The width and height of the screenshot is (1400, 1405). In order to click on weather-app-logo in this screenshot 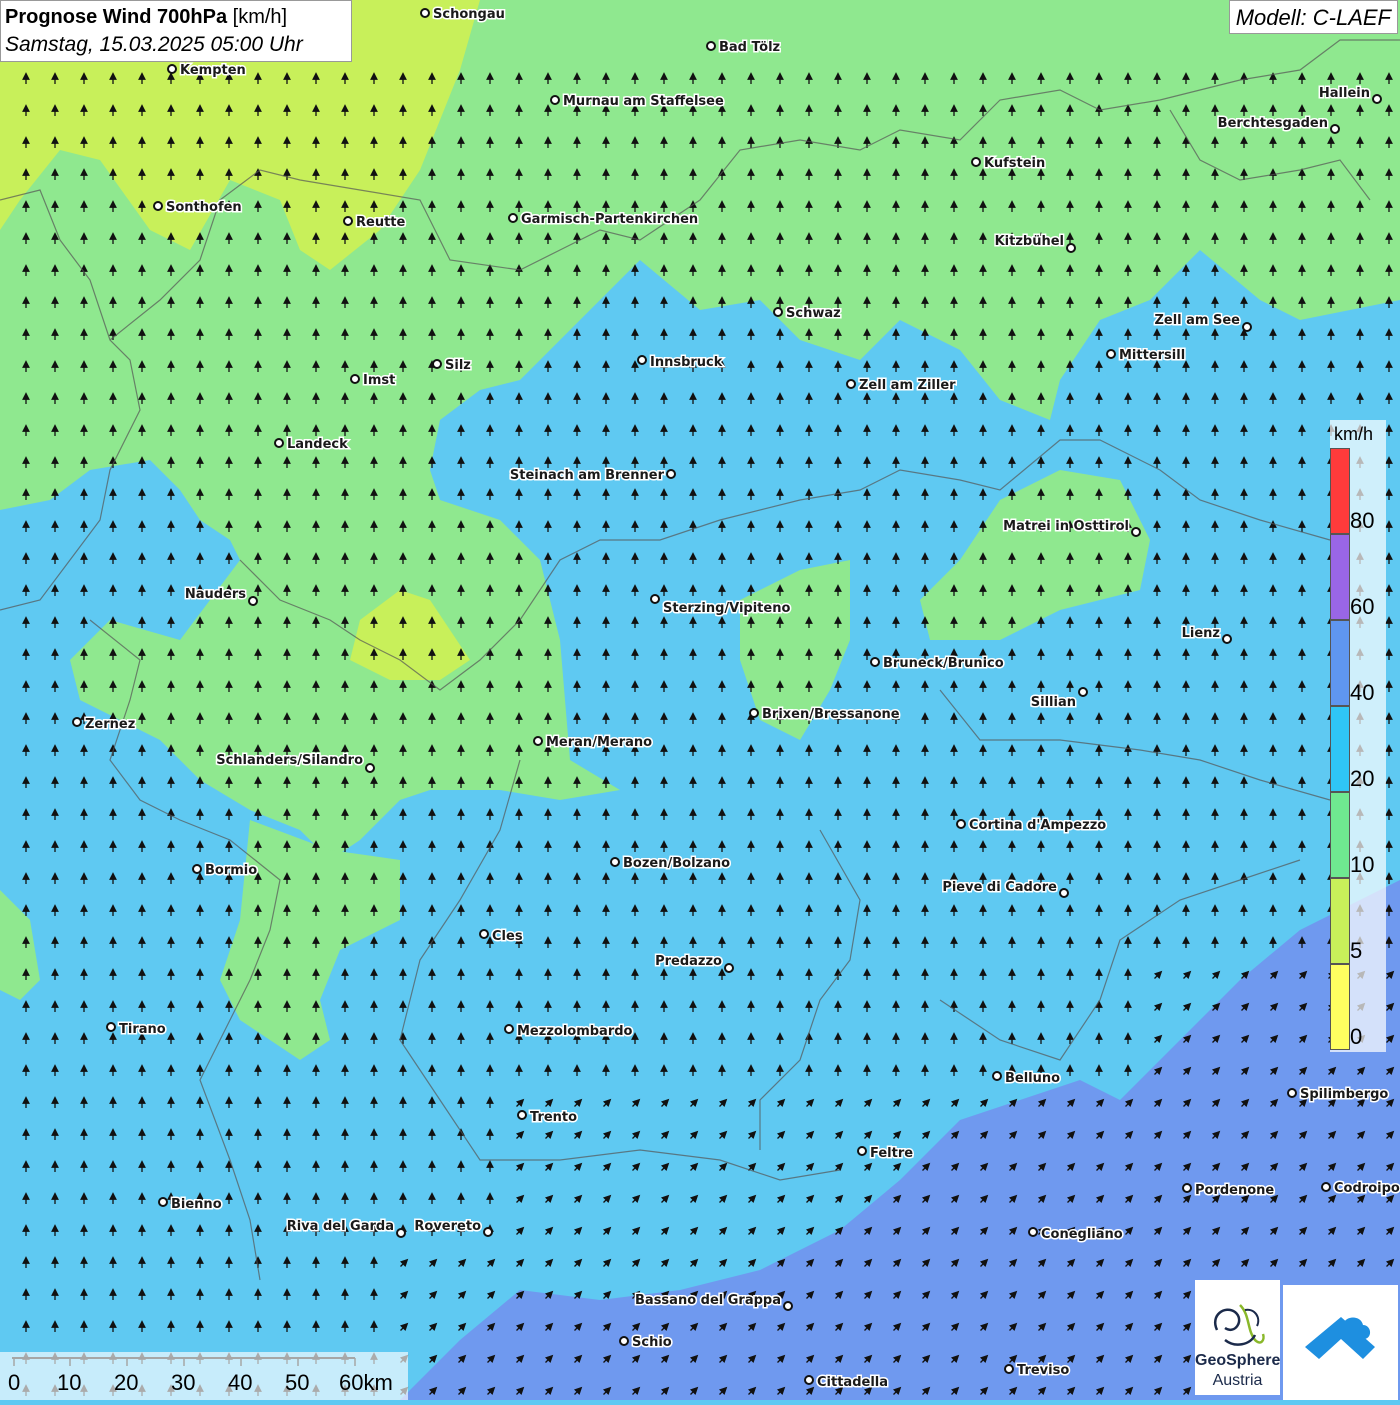, I will do `click(1340, 1342)`.